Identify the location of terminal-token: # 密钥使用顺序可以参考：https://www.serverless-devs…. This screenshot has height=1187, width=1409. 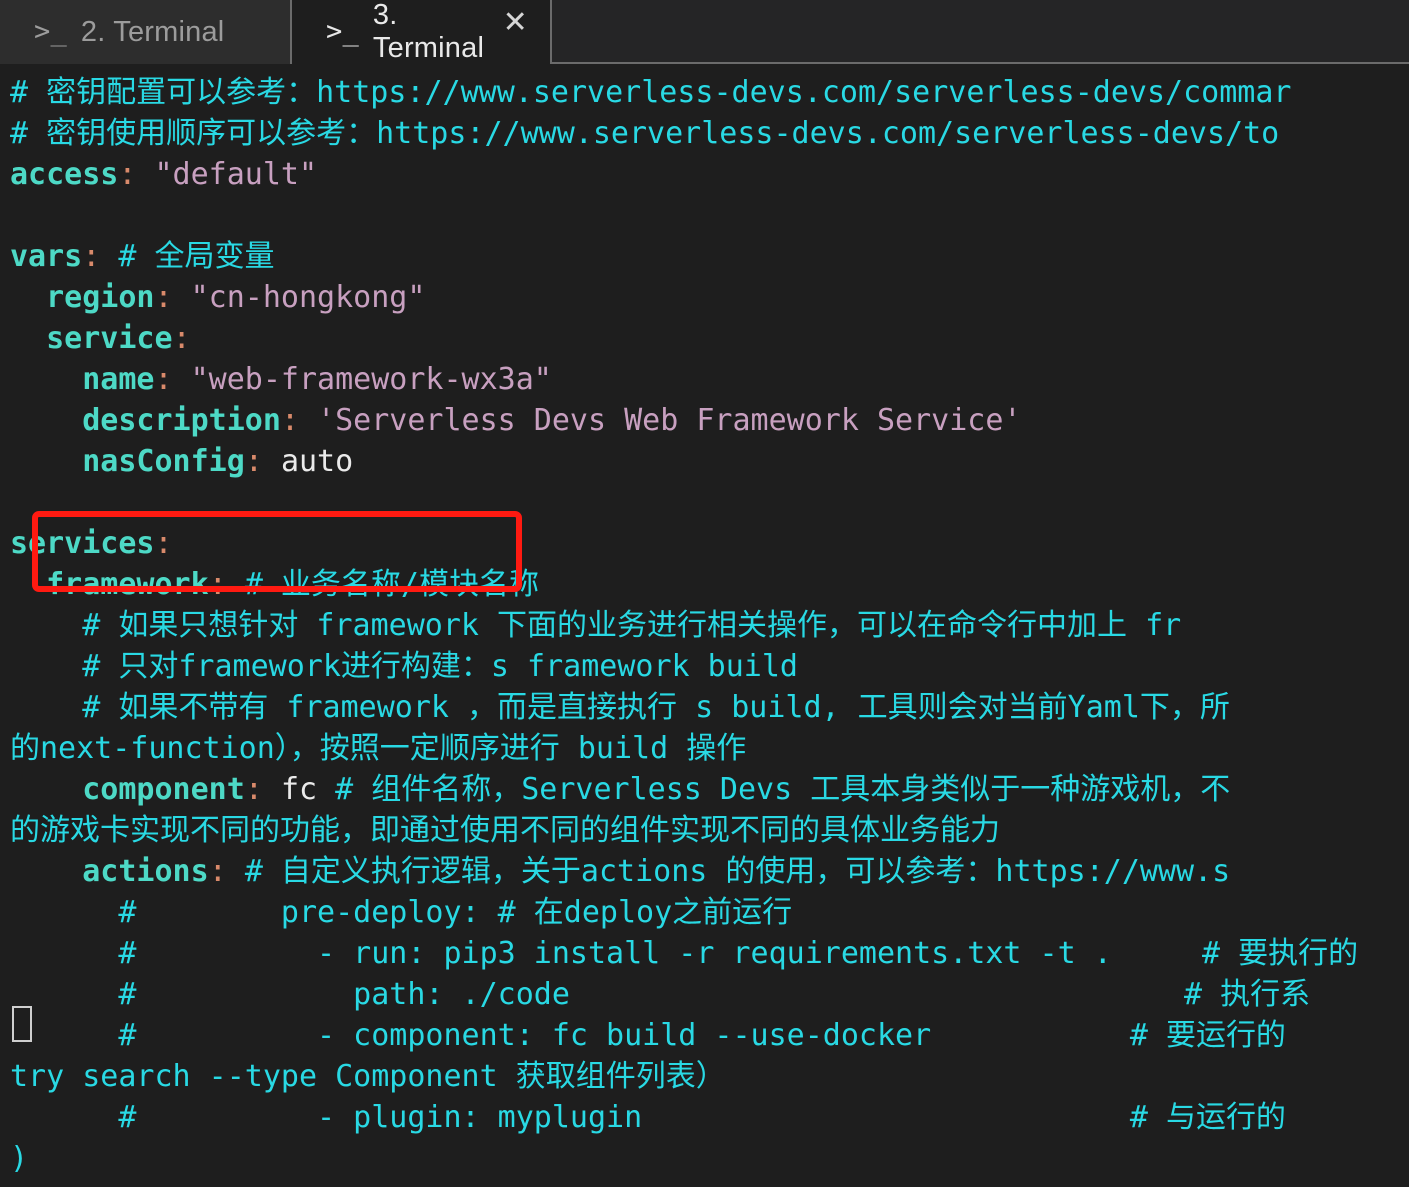
(645, 133).